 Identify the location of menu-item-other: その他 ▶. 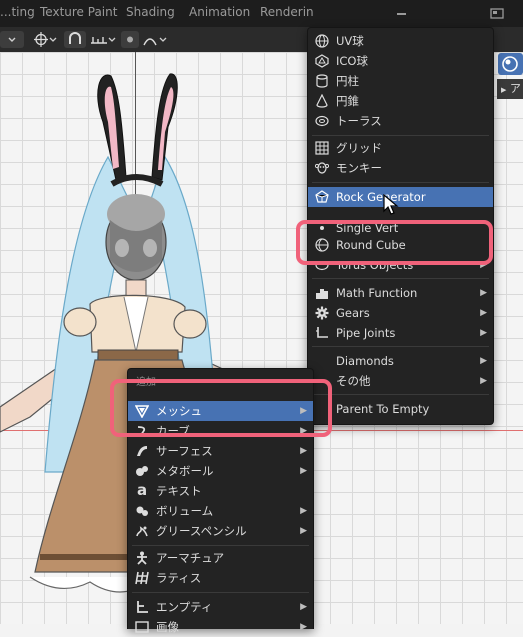
(400, 381).